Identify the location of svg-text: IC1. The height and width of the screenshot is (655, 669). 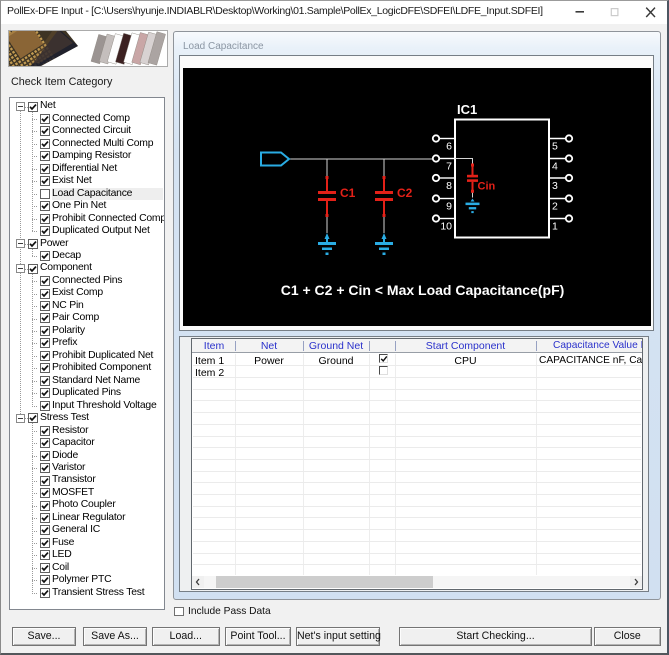
(467, 109).